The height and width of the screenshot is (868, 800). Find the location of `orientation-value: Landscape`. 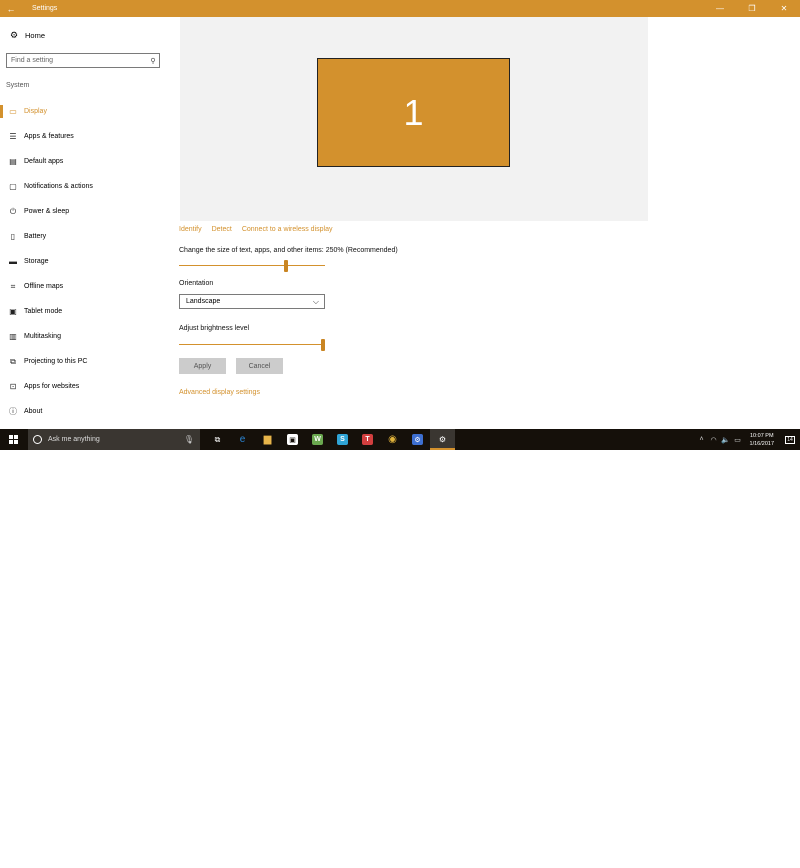

orientation-value: Landscape is located at coordinates (203, 301).